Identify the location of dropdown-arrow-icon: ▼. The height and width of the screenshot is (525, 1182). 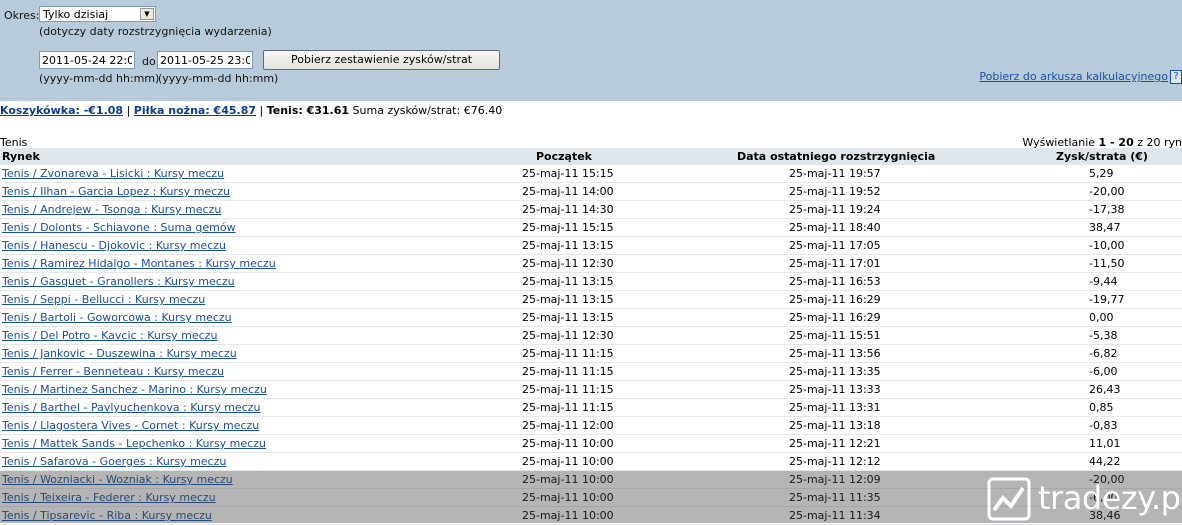
(147, 14).